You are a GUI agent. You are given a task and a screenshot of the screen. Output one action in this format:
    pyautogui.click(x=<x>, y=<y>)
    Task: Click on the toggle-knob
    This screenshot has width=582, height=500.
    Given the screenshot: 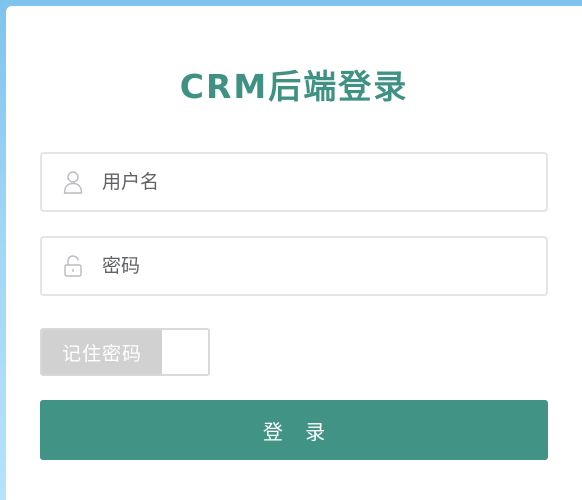 What is the action you would take?
    pyautogui.click(x=185, y=352)
    